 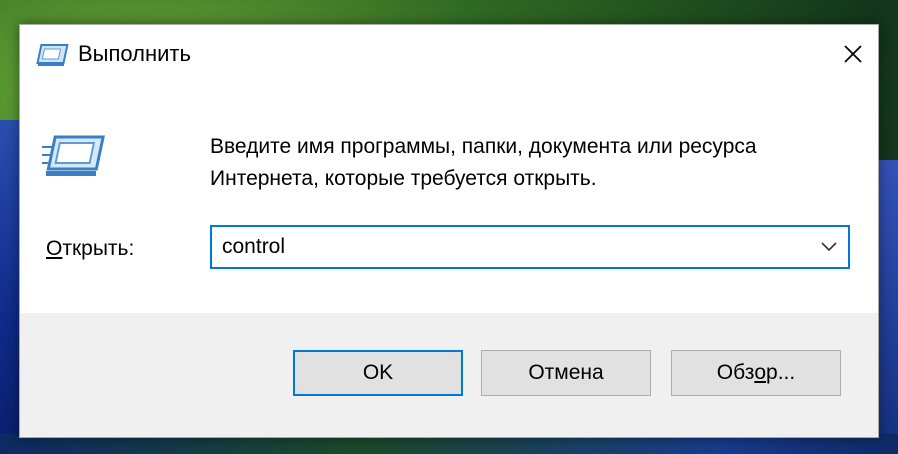 I want to click on run-app-icon, so click(x=52, y=55).